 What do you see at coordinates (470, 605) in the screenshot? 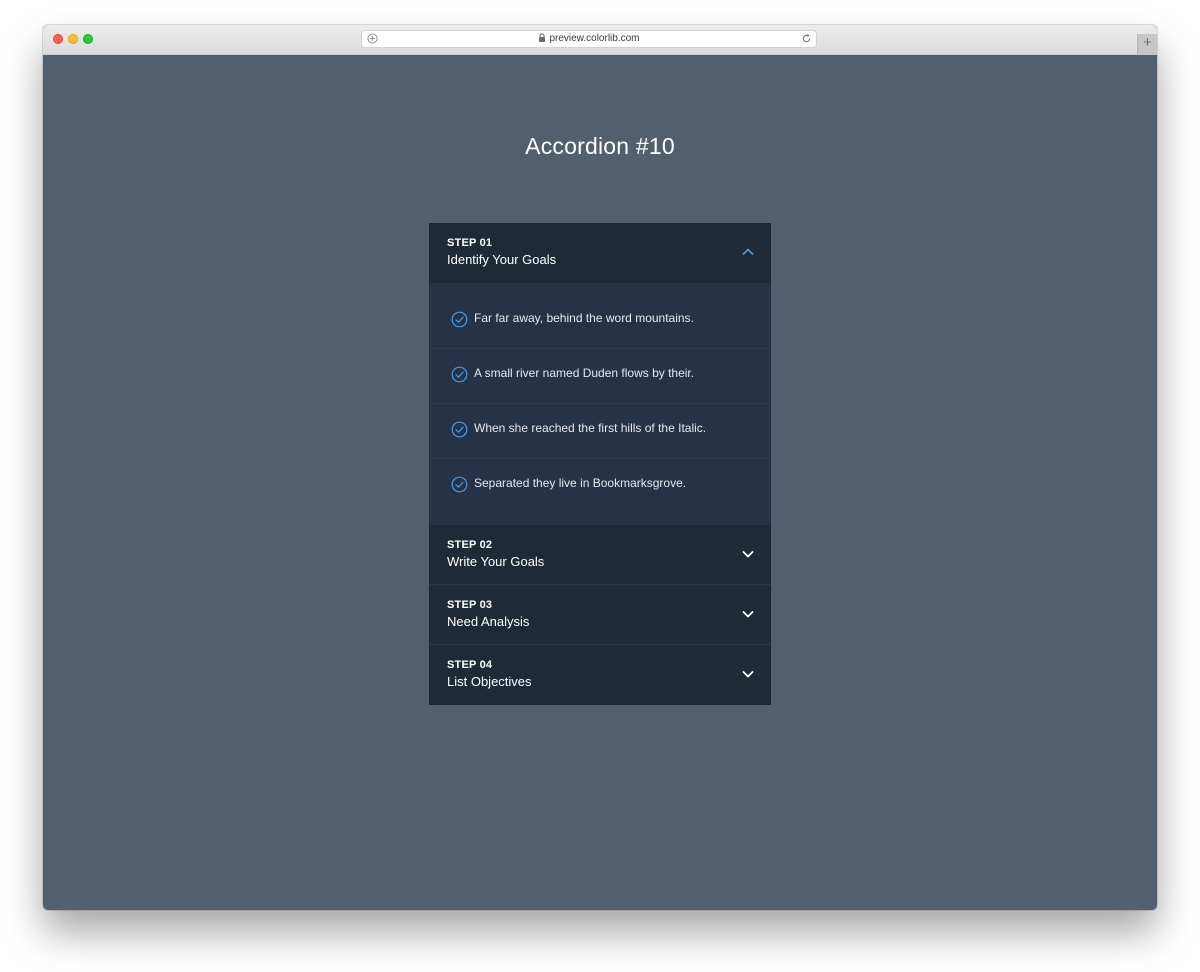
I see `step-label: STEP 03` at bounding box center [470, 605].